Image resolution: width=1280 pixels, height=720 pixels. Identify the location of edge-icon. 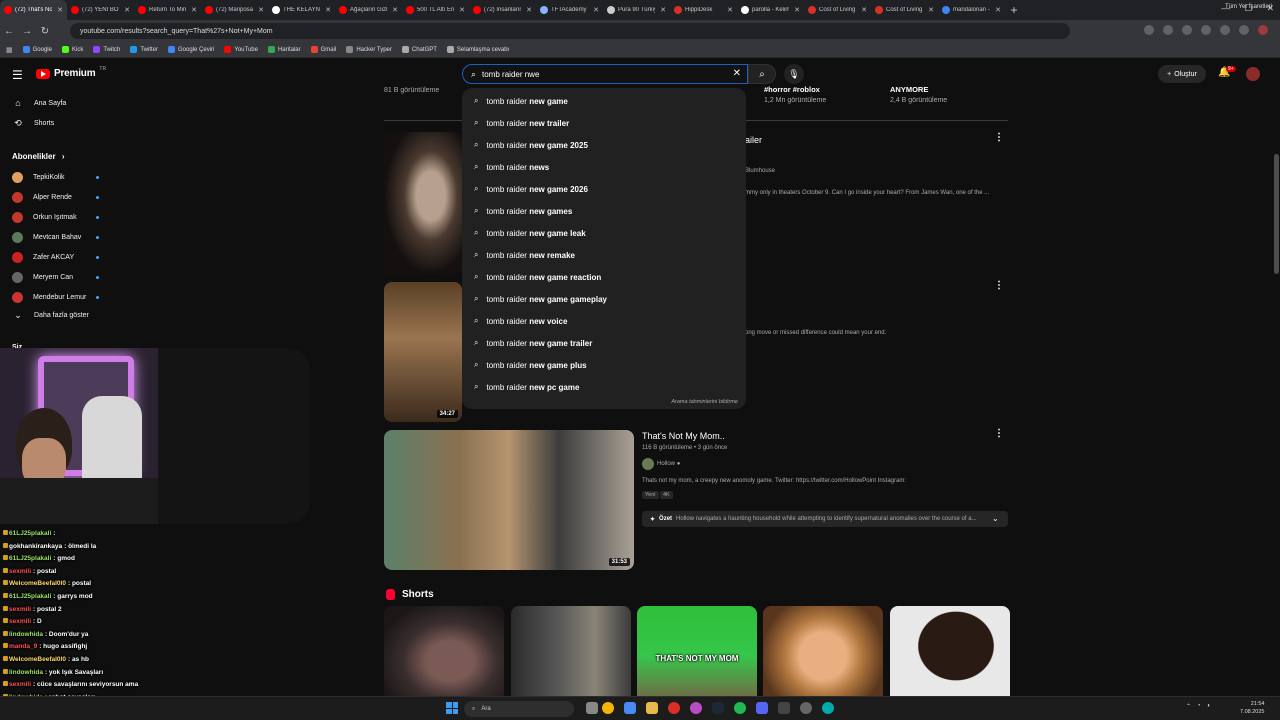
(828, 708).